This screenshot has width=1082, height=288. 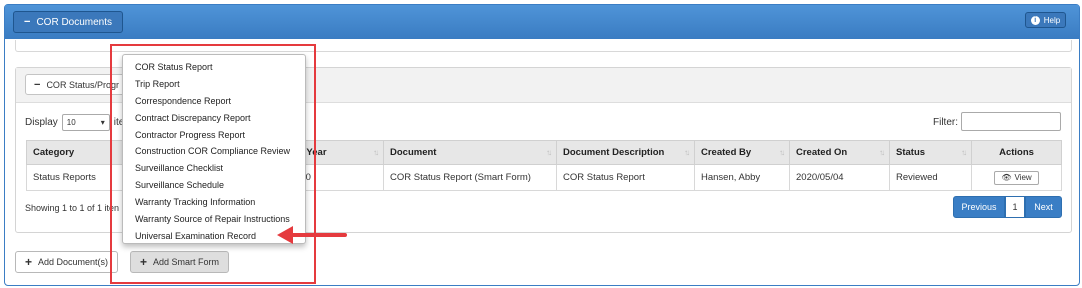 What do you see at coordinates (945, 122) in the screenshot?
I see `filter-label: Filter:` at bounding box center [945, 122].